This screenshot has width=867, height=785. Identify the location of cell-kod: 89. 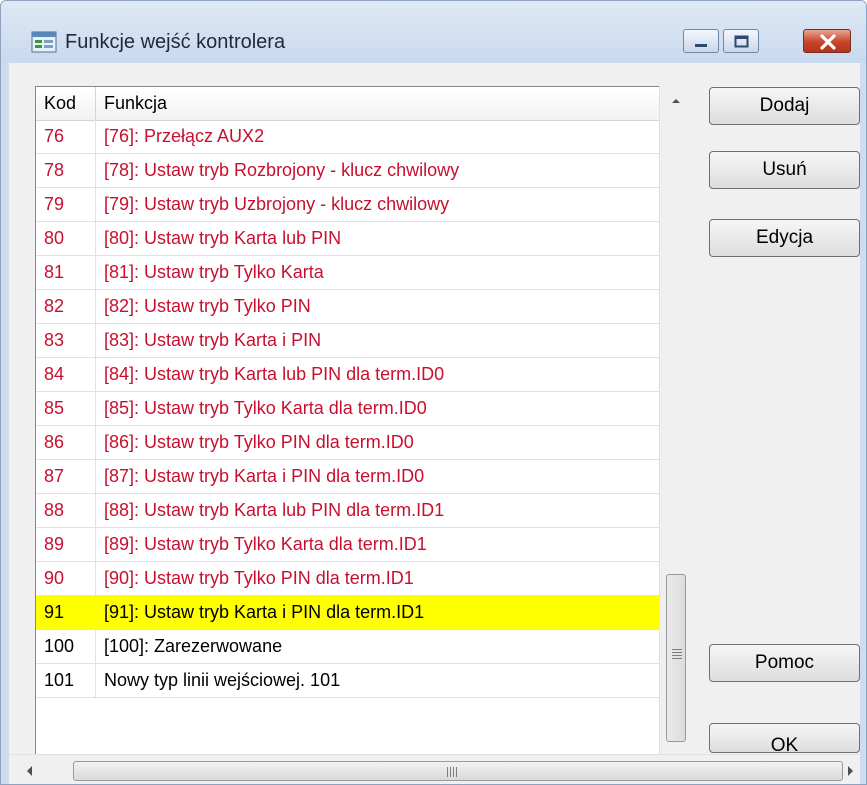
(66, 544).